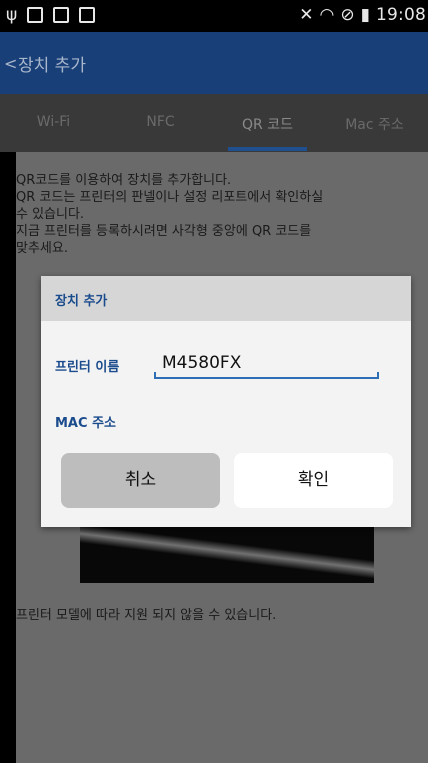  What do you see at coordinates (35, 15) in the screenshot?
I see `image-icon` at bounding box center [35, 15].